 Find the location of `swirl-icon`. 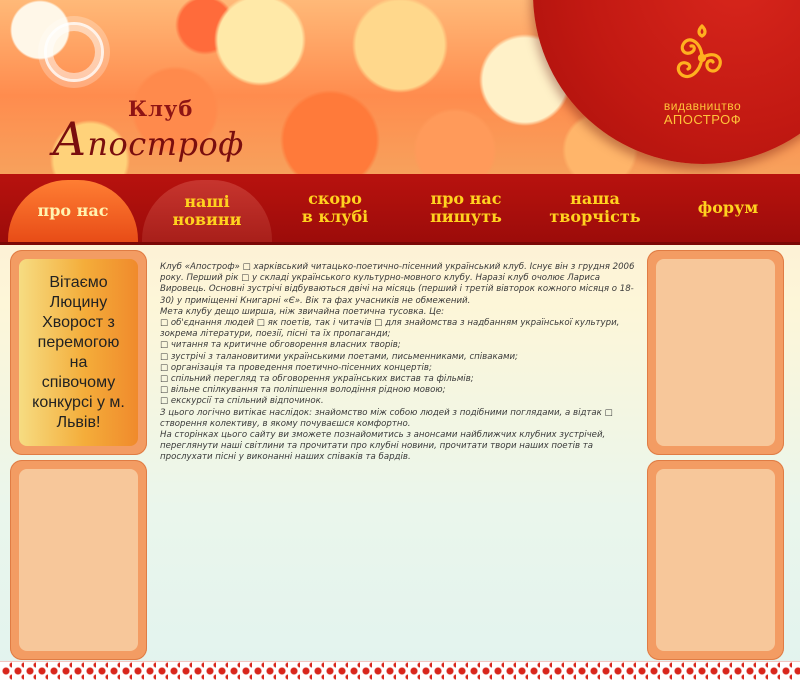

swirl-icon is located at coordinates (74, 52).